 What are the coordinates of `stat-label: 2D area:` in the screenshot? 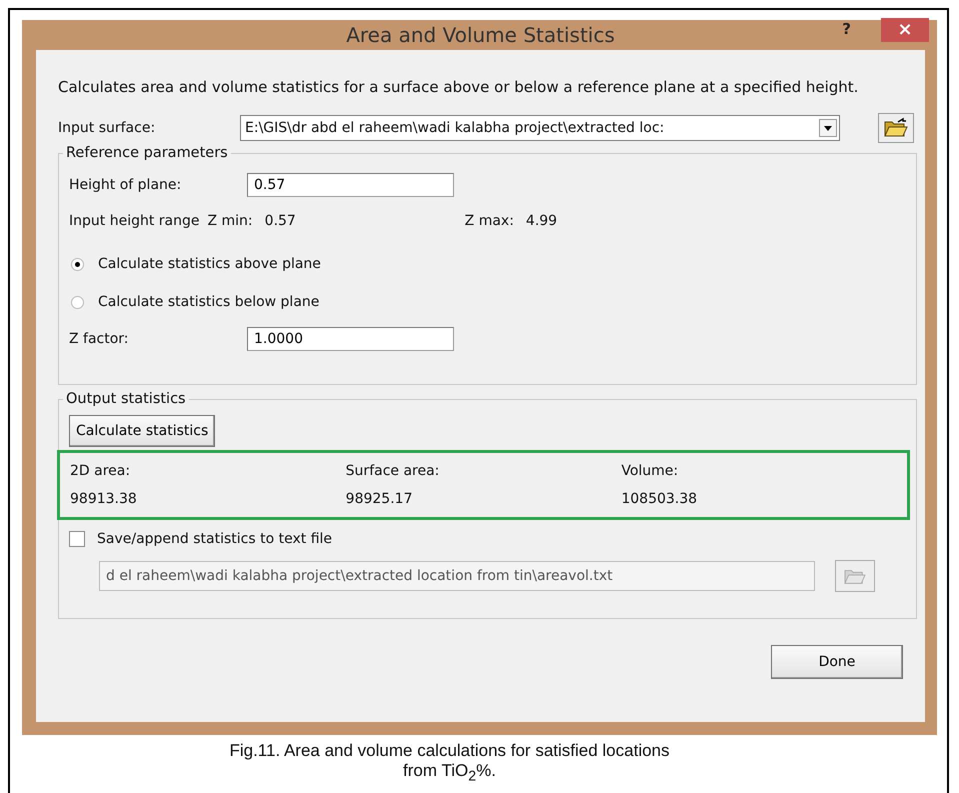 It's located at (101, 471).